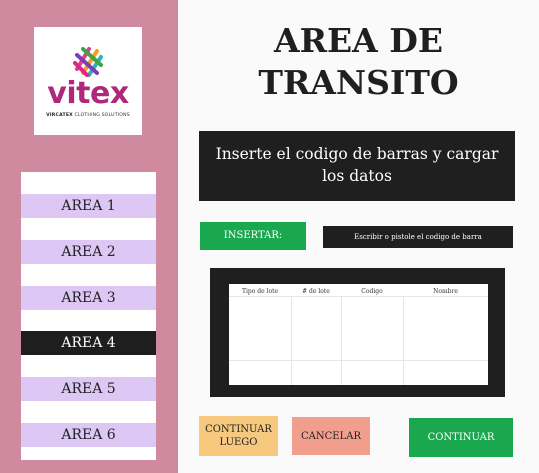  What do you see at coordinates (88, 93) in the screenshot?
I see `logo-wordmark: vitex` at bounding box center [88, 93].